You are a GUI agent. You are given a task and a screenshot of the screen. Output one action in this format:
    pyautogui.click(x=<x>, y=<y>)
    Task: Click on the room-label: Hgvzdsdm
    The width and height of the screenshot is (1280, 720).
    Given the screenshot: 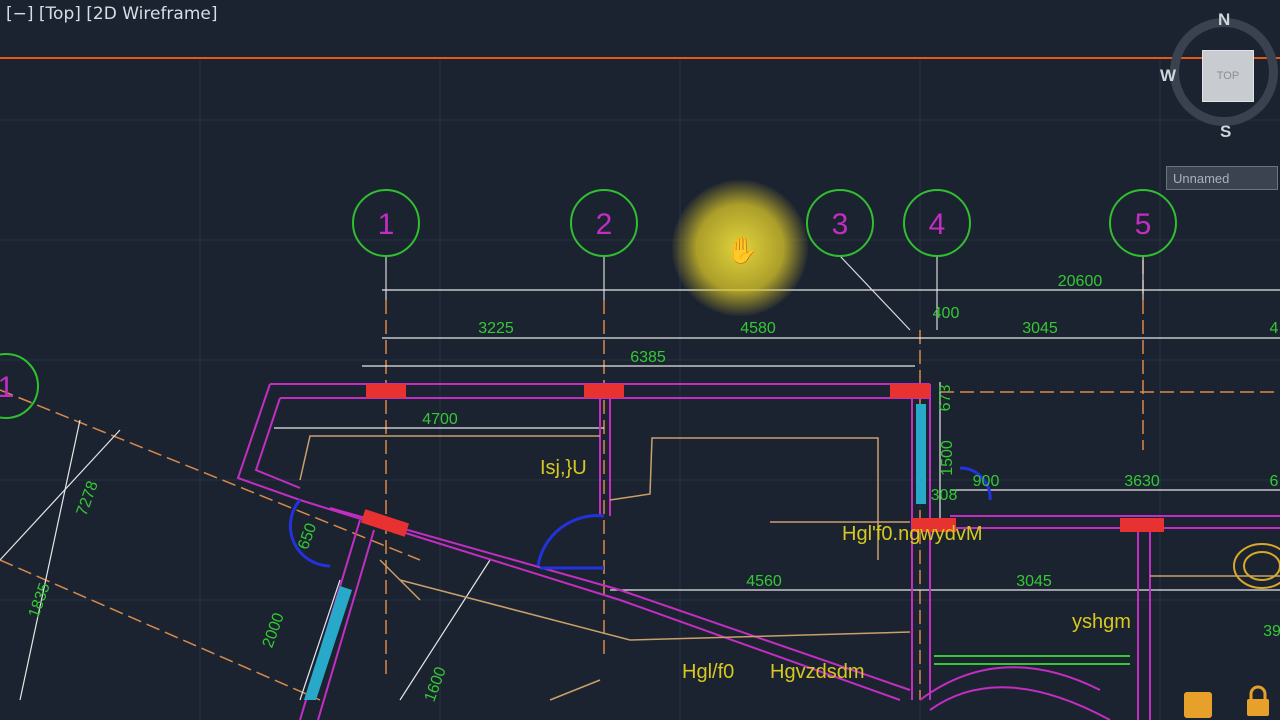 What is the action you would take?
    pyautogui.click(x=817, y=672)
    